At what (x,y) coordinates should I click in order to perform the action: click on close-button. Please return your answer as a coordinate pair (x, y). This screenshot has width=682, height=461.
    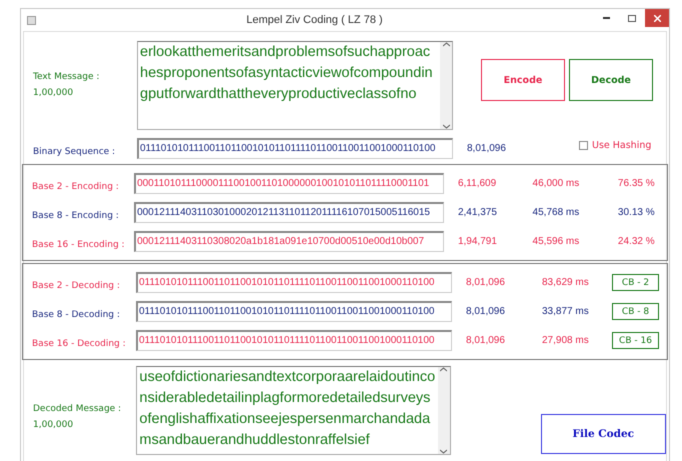
    Looking at the image, I should click on (657, 18).